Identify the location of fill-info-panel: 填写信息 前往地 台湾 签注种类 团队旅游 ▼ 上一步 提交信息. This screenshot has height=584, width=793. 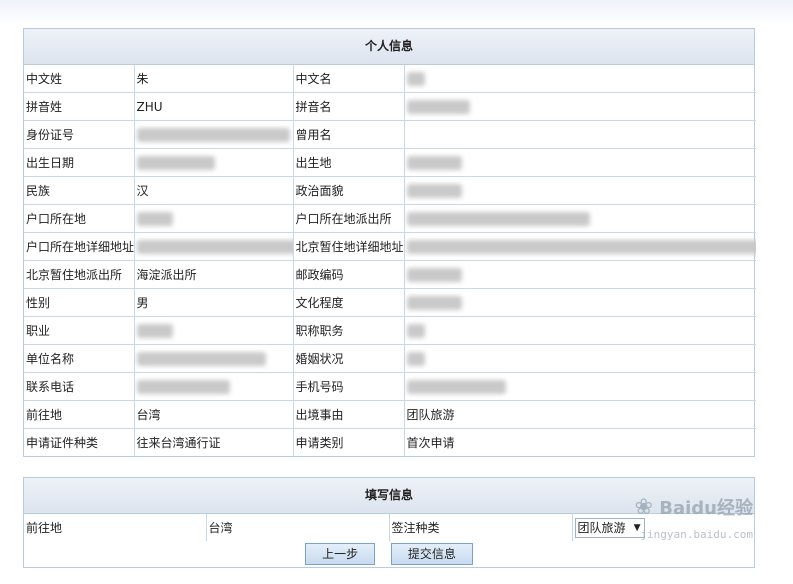
(389, 522).